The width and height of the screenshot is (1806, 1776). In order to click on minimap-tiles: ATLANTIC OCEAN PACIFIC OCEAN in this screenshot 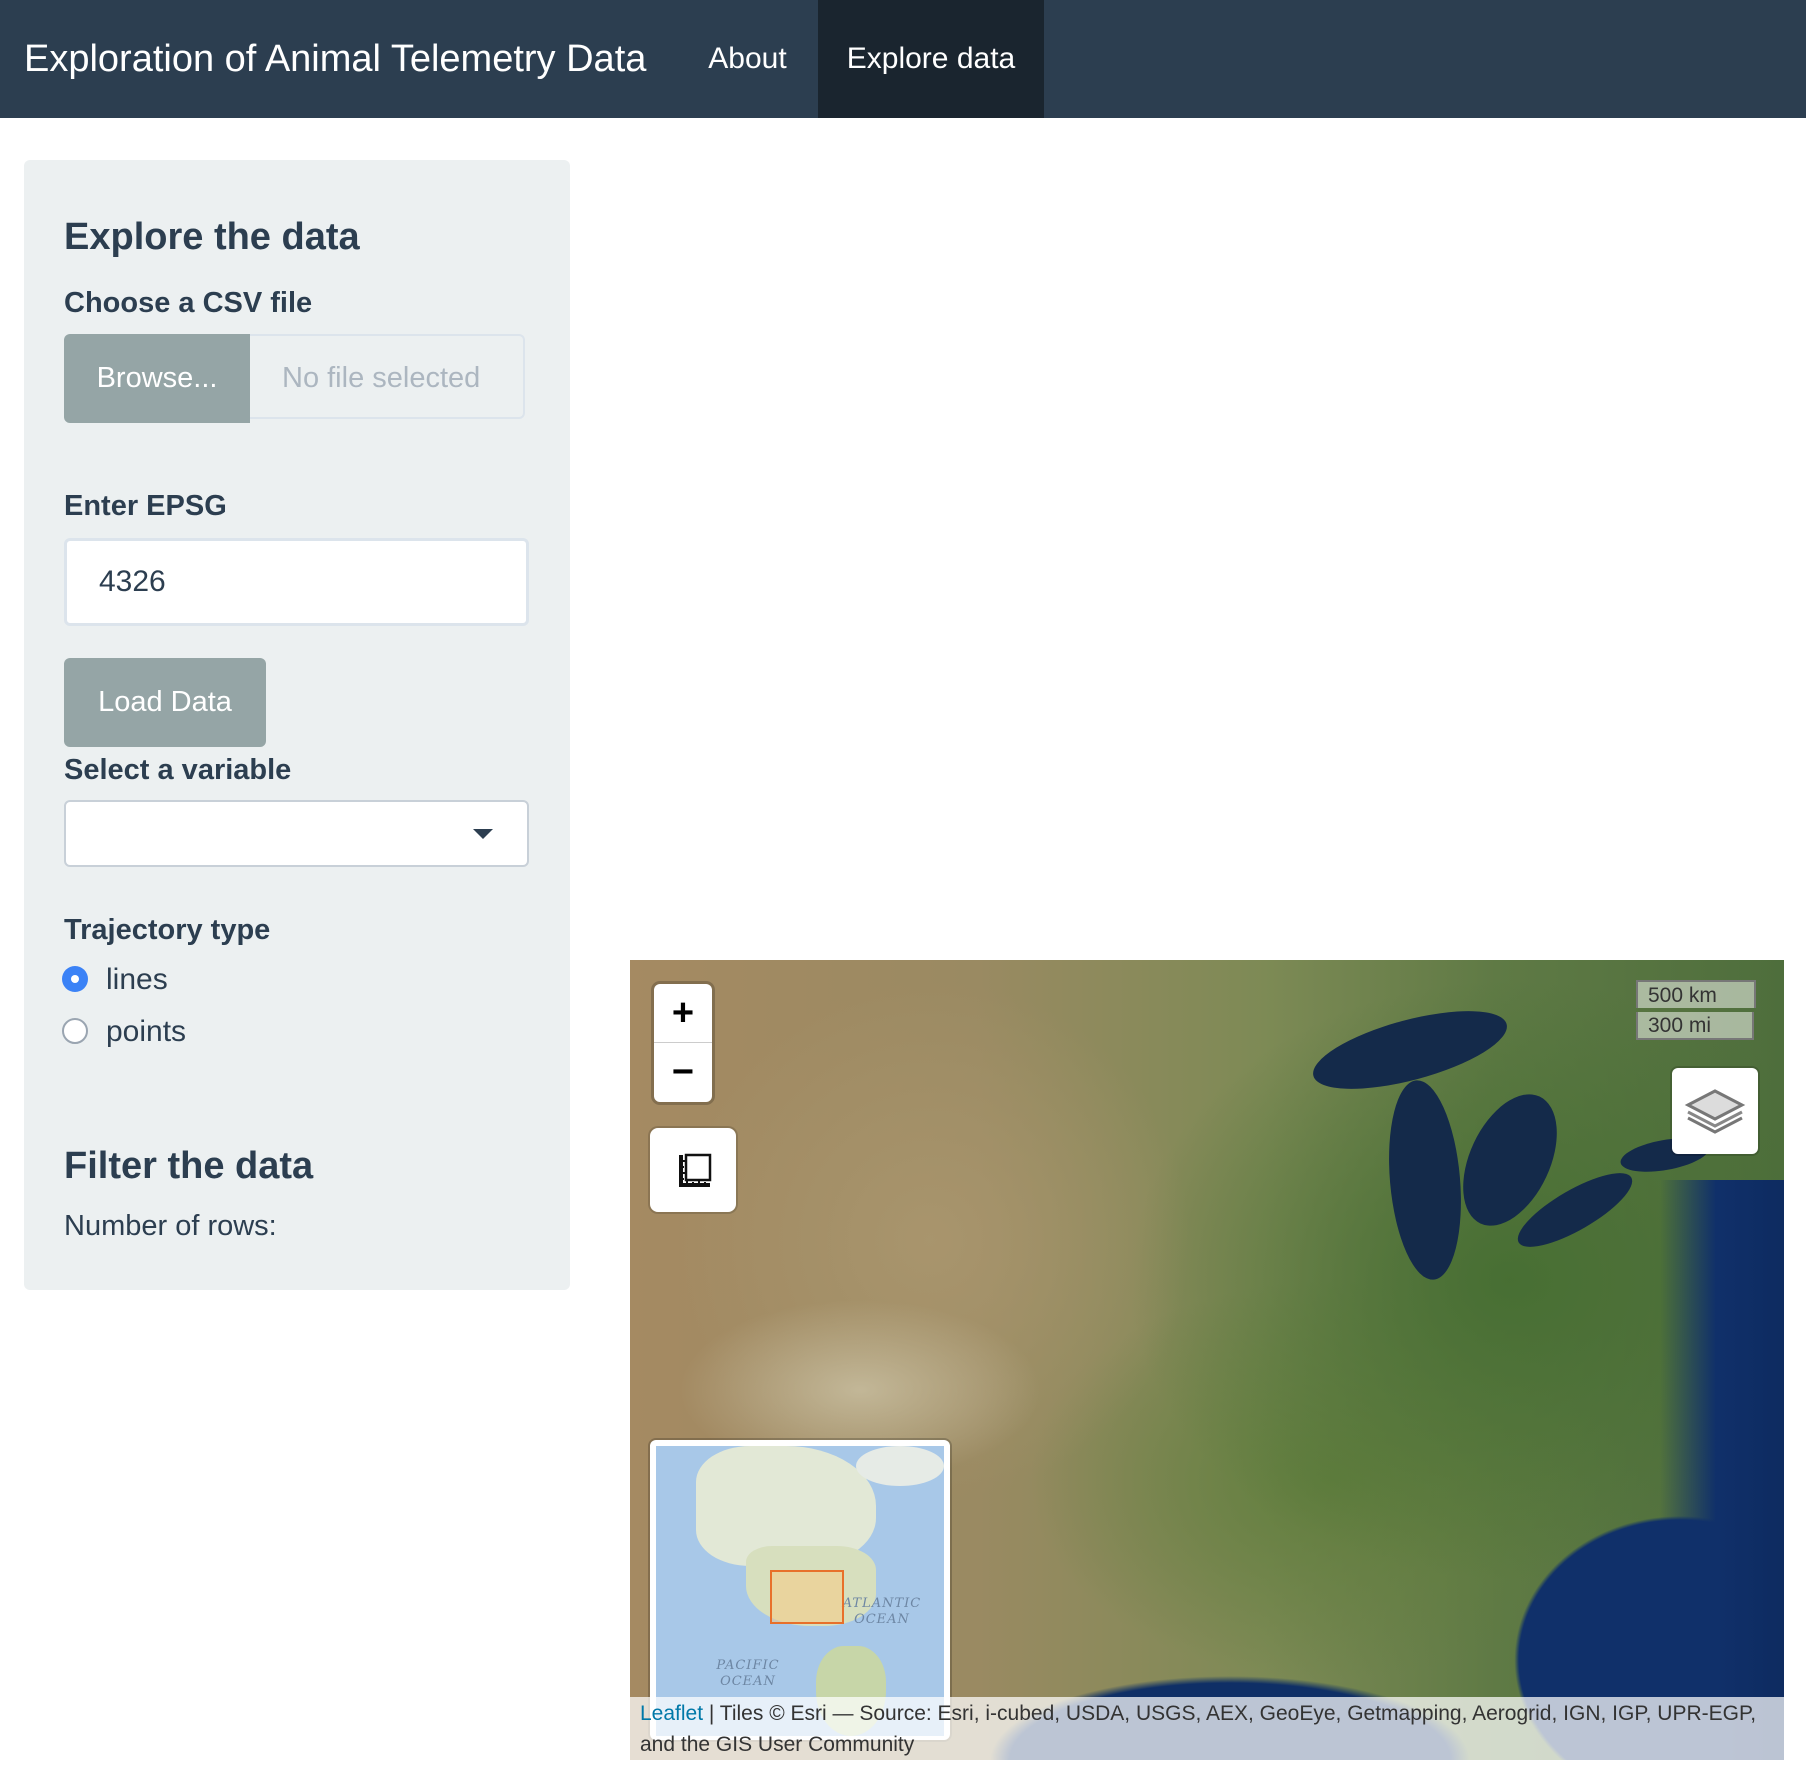, I will do `click(800, 1591)`.